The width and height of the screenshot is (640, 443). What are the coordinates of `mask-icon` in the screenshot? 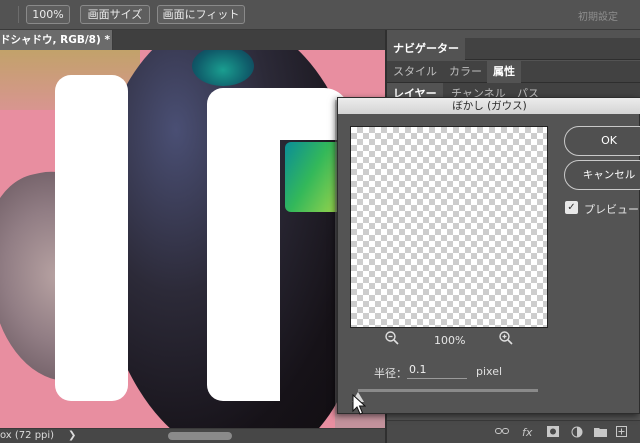 It's located at (553, 433).